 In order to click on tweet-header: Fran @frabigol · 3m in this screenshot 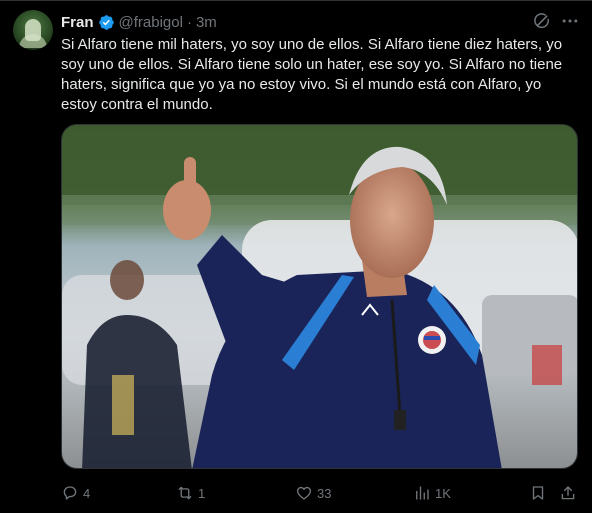, I will do `click(139, 22)`.